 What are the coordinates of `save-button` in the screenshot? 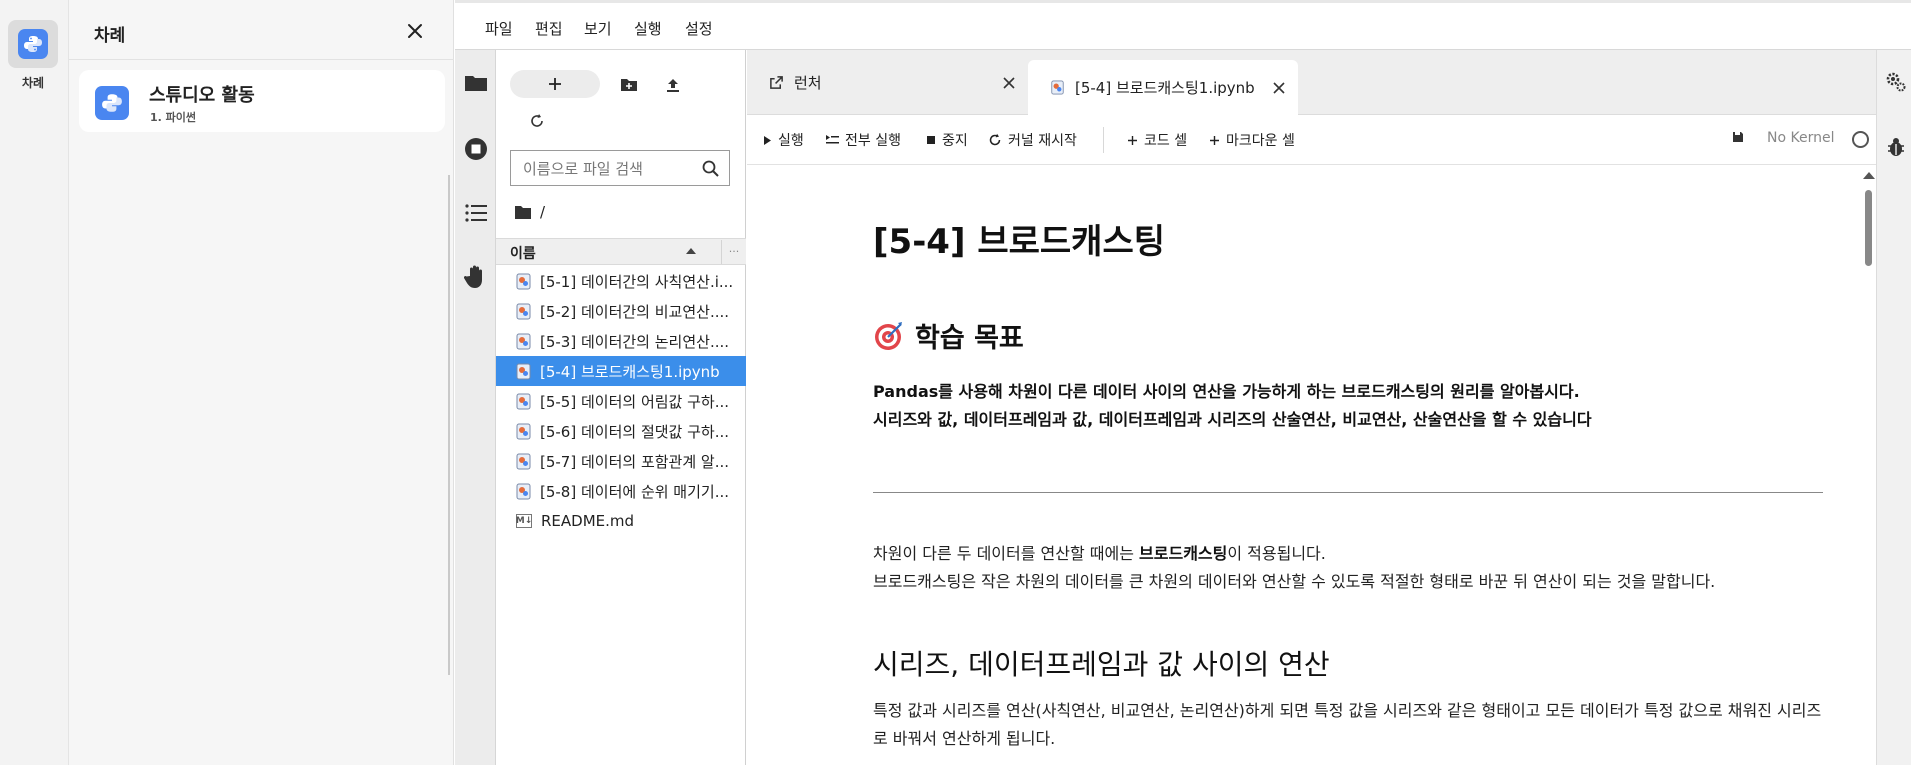 It's located at (1738, 137).